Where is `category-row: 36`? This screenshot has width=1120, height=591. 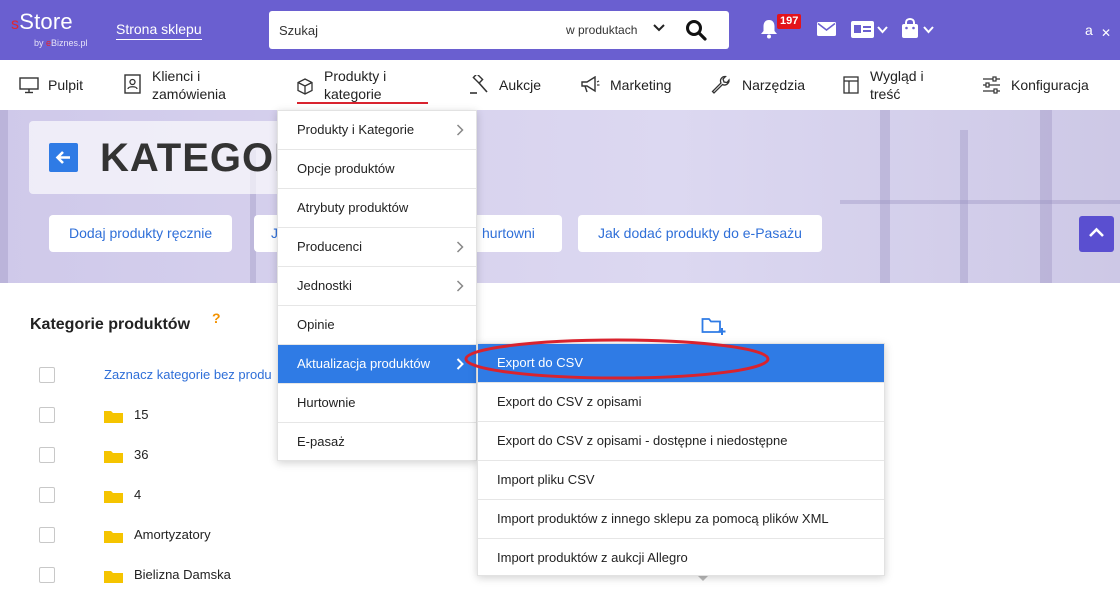 category-row: 36 is located at coordinates (150, 456).